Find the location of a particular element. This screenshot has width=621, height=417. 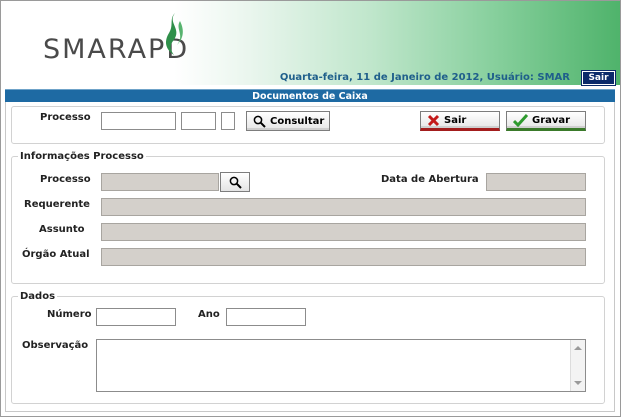

data-abertura-field is located at coordinates (536, 182).